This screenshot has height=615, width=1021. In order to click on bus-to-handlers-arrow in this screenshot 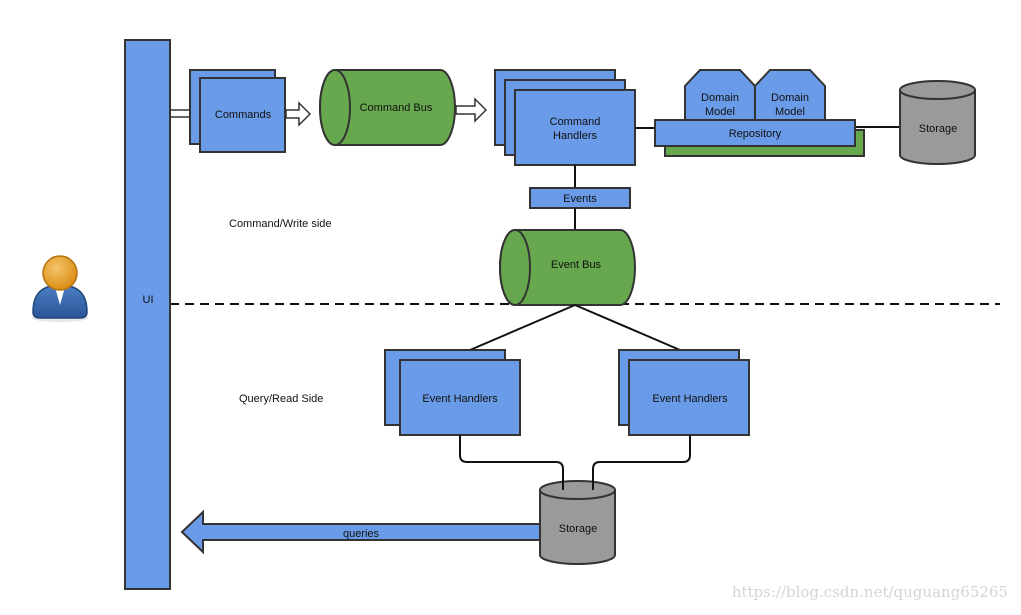, I will do `click(471, 110)`.